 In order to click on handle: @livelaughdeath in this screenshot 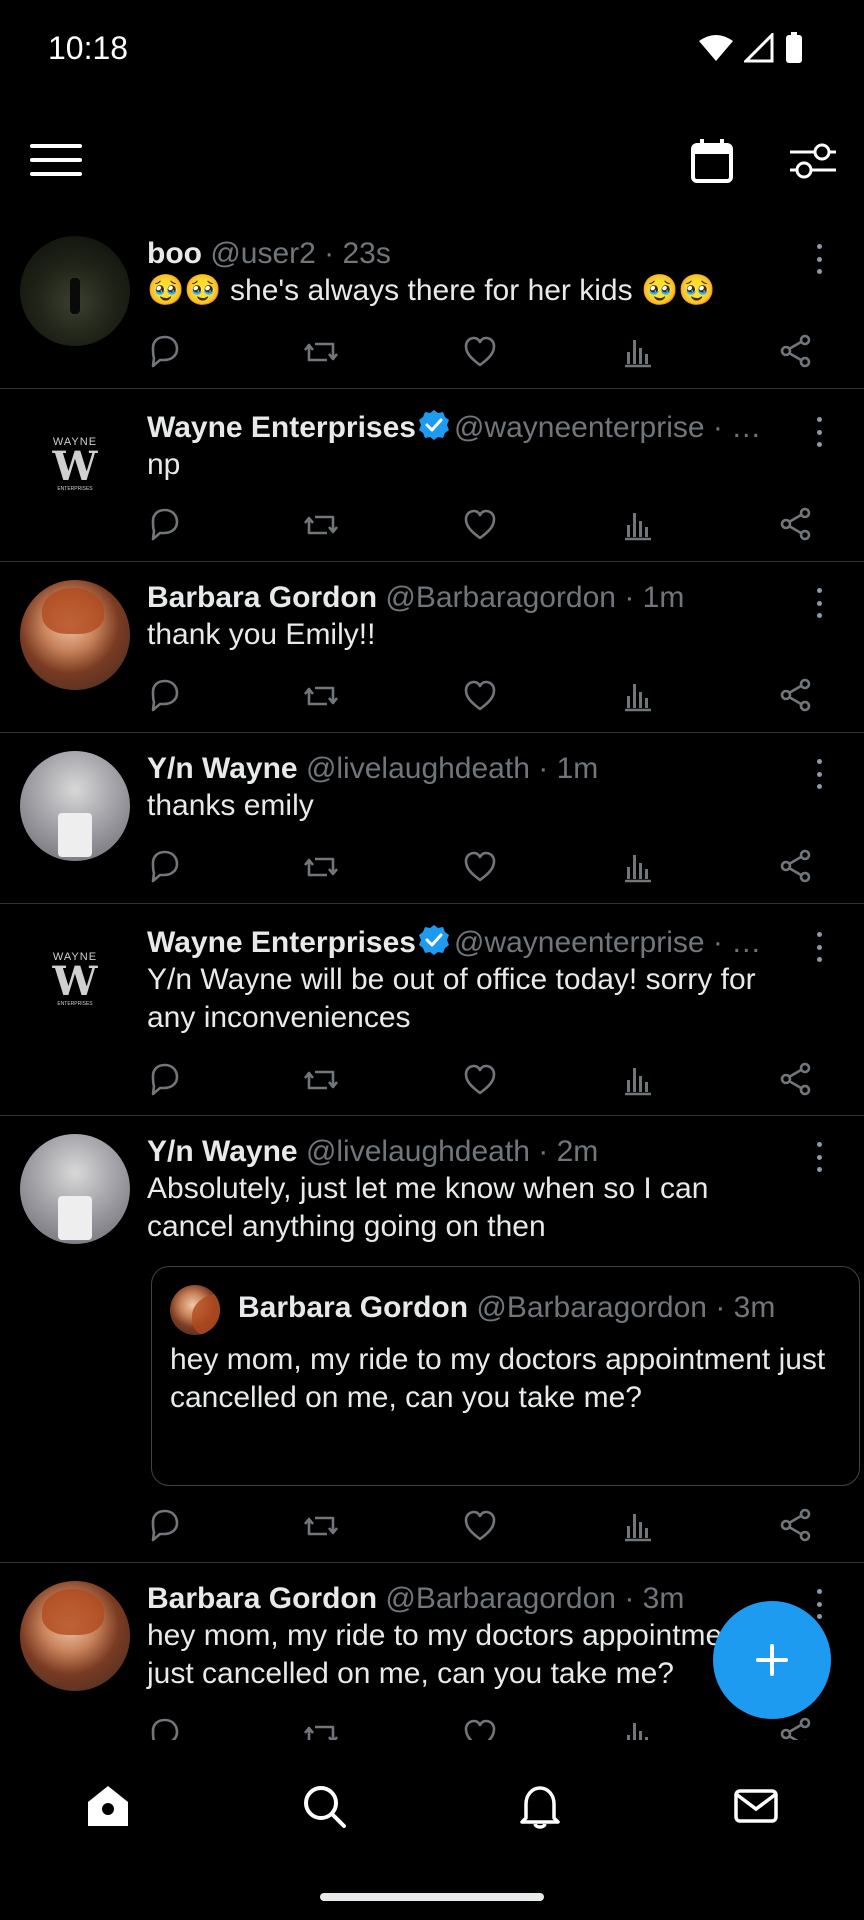, I will do `click(417, 768)`.